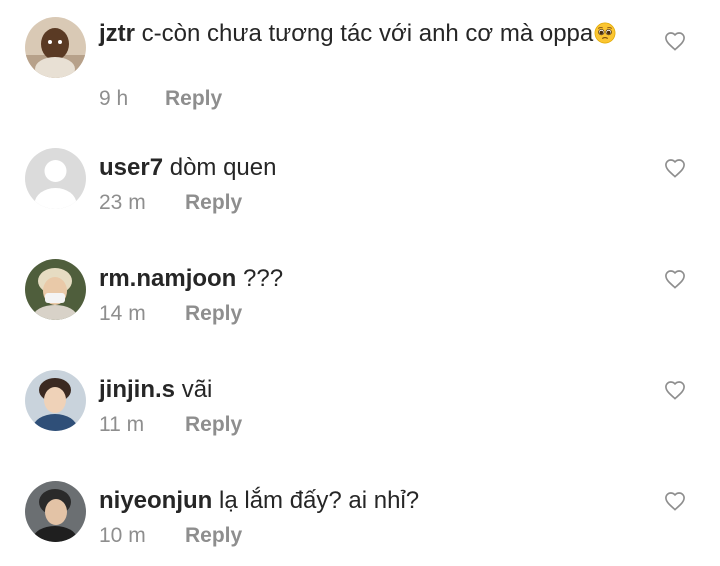 This screenshot has width=720, height=566. What do you see at coordinates (114, 98) in the screenshot?
I see `comment-time: 9 h` at bounding box center [114, 98].